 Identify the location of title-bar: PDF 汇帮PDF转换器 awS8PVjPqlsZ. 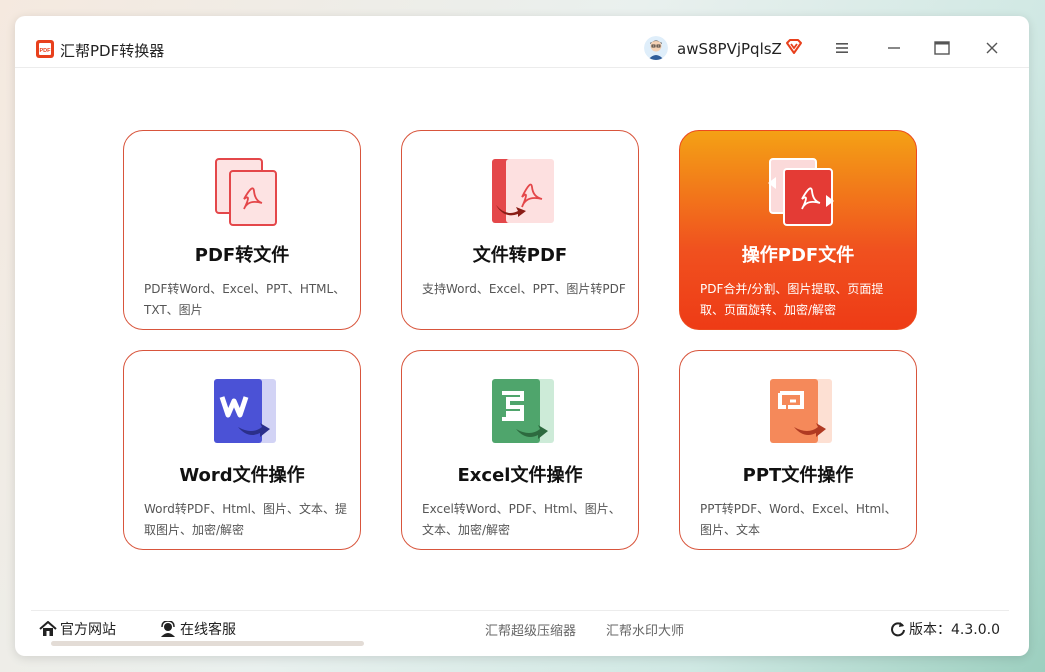
(522, 42).